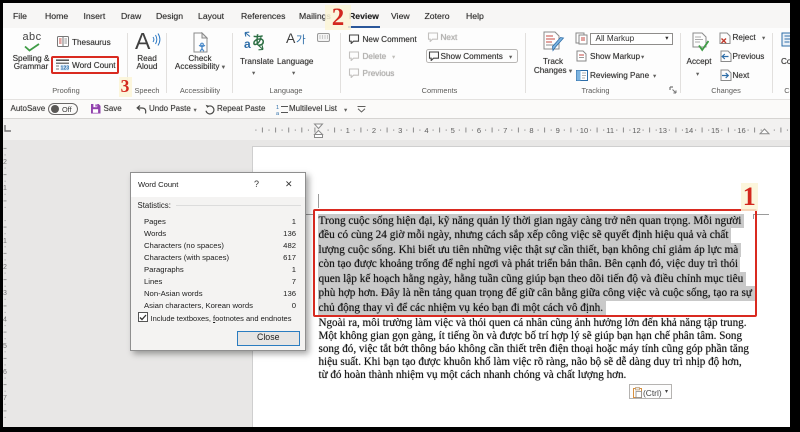 The image size is (800, 432). What do you see at coordinates (689, 130) in the screenshot?
I see `svg-text: 14` at bounding box center [689, 130].